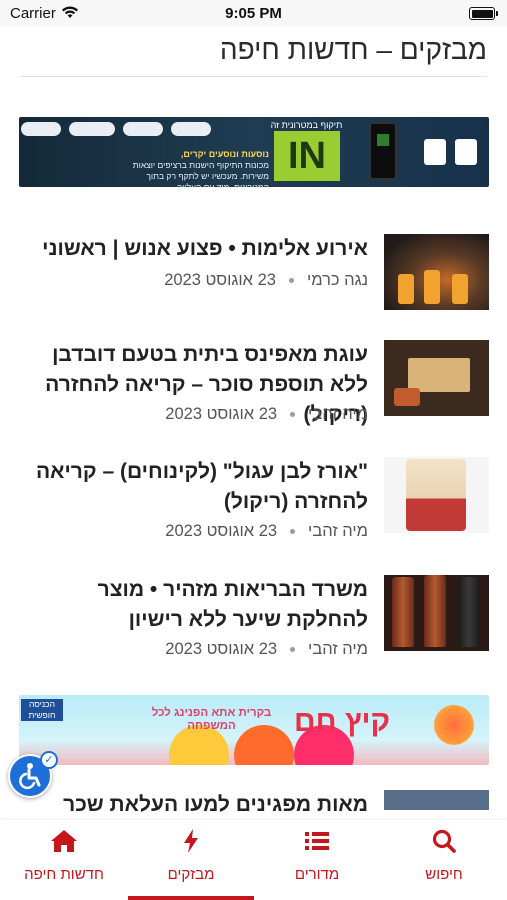  I want to click on article-item: מאות מפגינים למעו העלאת שכר, so click(253, 805).